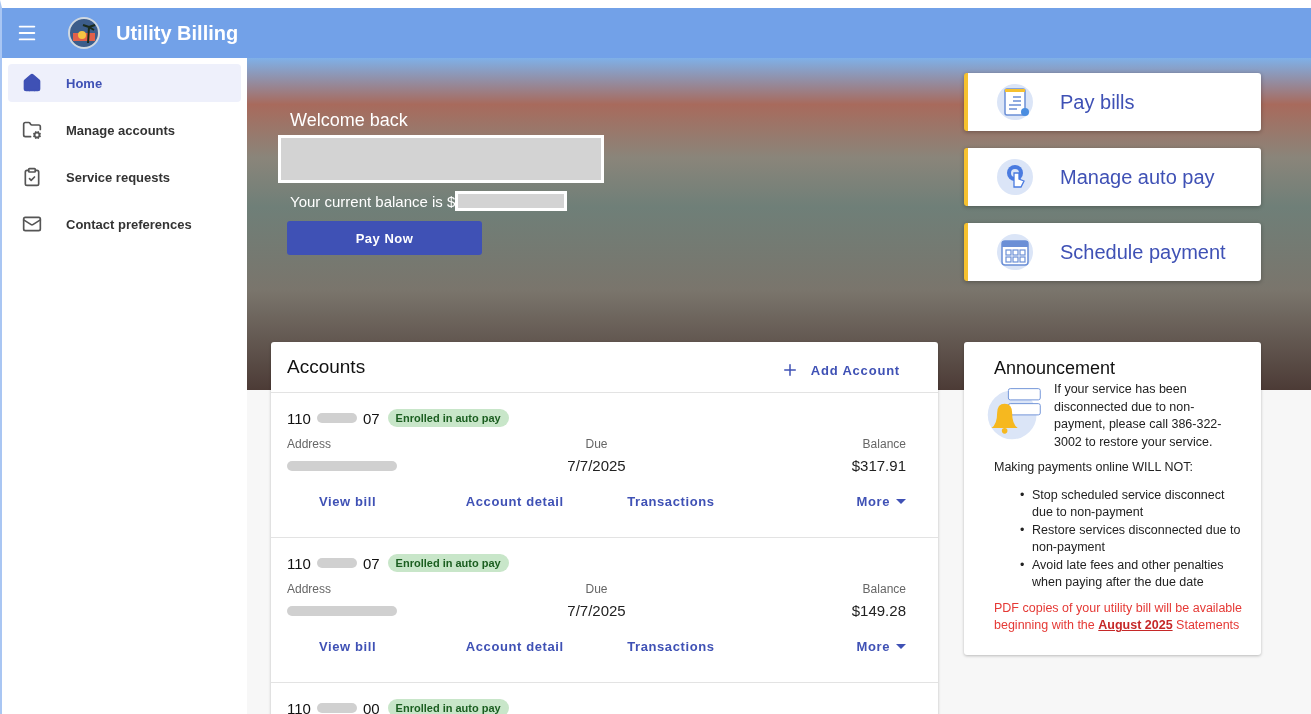  Describe the element at coordinates (32, 83) in the screenshot. I see `home-icon` at that location.